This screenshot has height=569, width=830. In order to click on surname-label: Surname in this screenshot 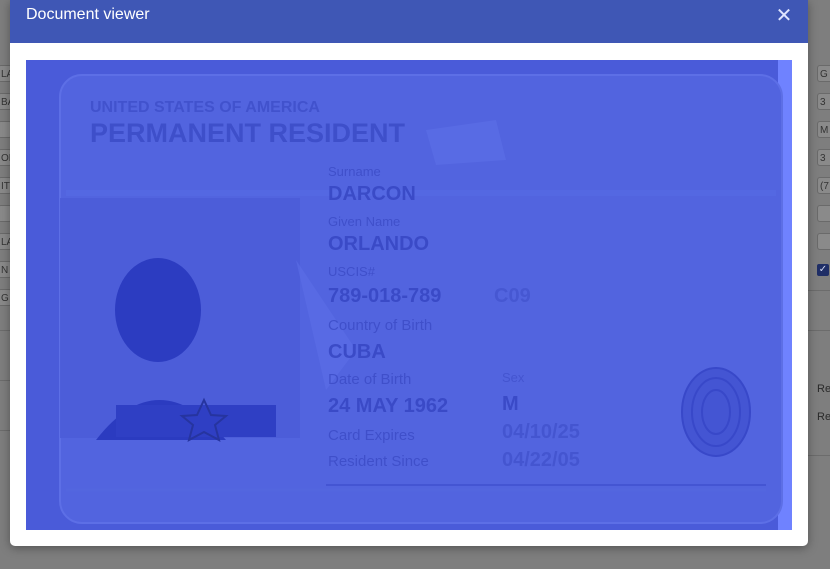, I will do `click(354, 171)`.